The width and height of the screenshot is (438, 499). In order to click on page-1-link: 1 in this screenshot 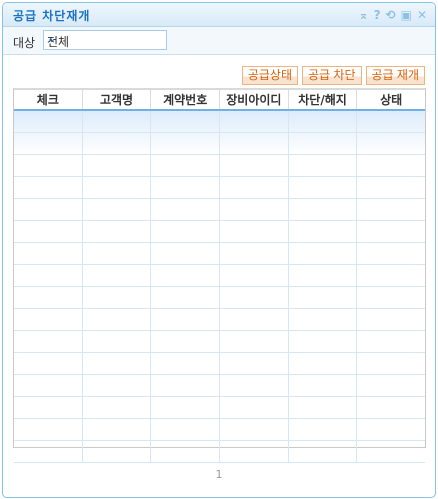, I will do `click(219, 474)`.